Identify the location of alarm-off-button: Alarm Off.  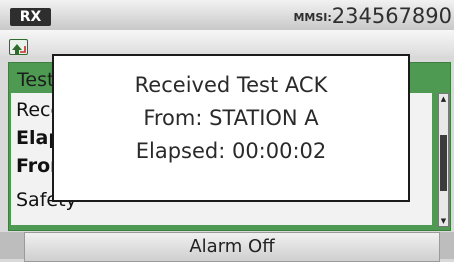
(232, 247).